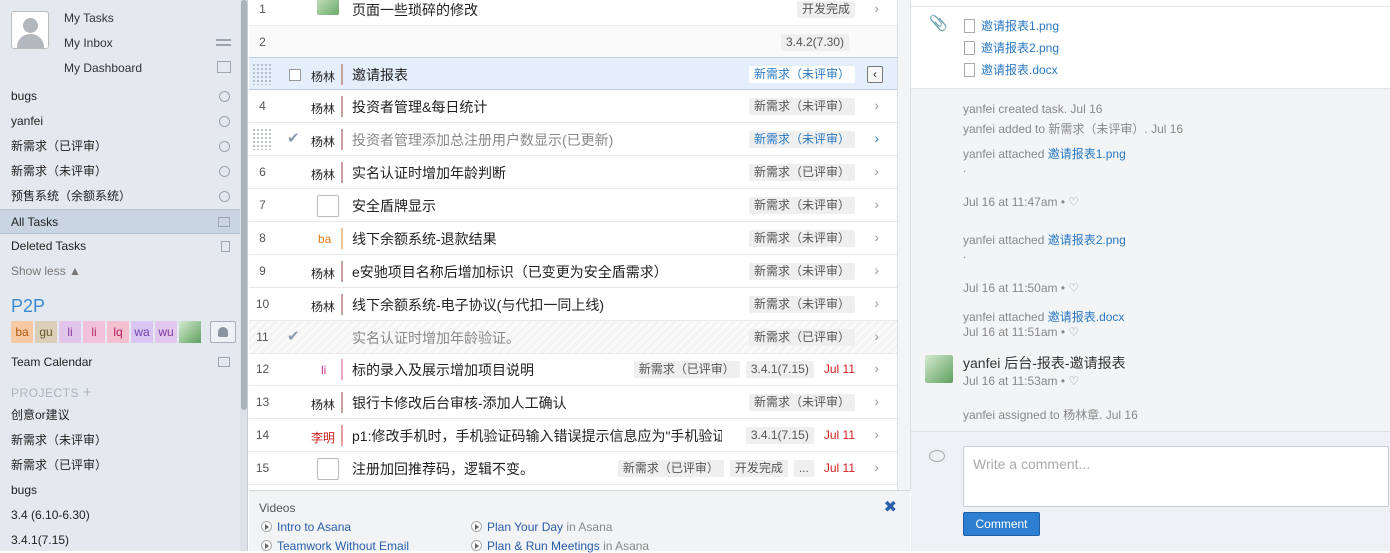  What do you see at coordinates (875, 74) in the screenshot?
I see `chevron-left-icon: ‹` at bounding box center [875, 74].